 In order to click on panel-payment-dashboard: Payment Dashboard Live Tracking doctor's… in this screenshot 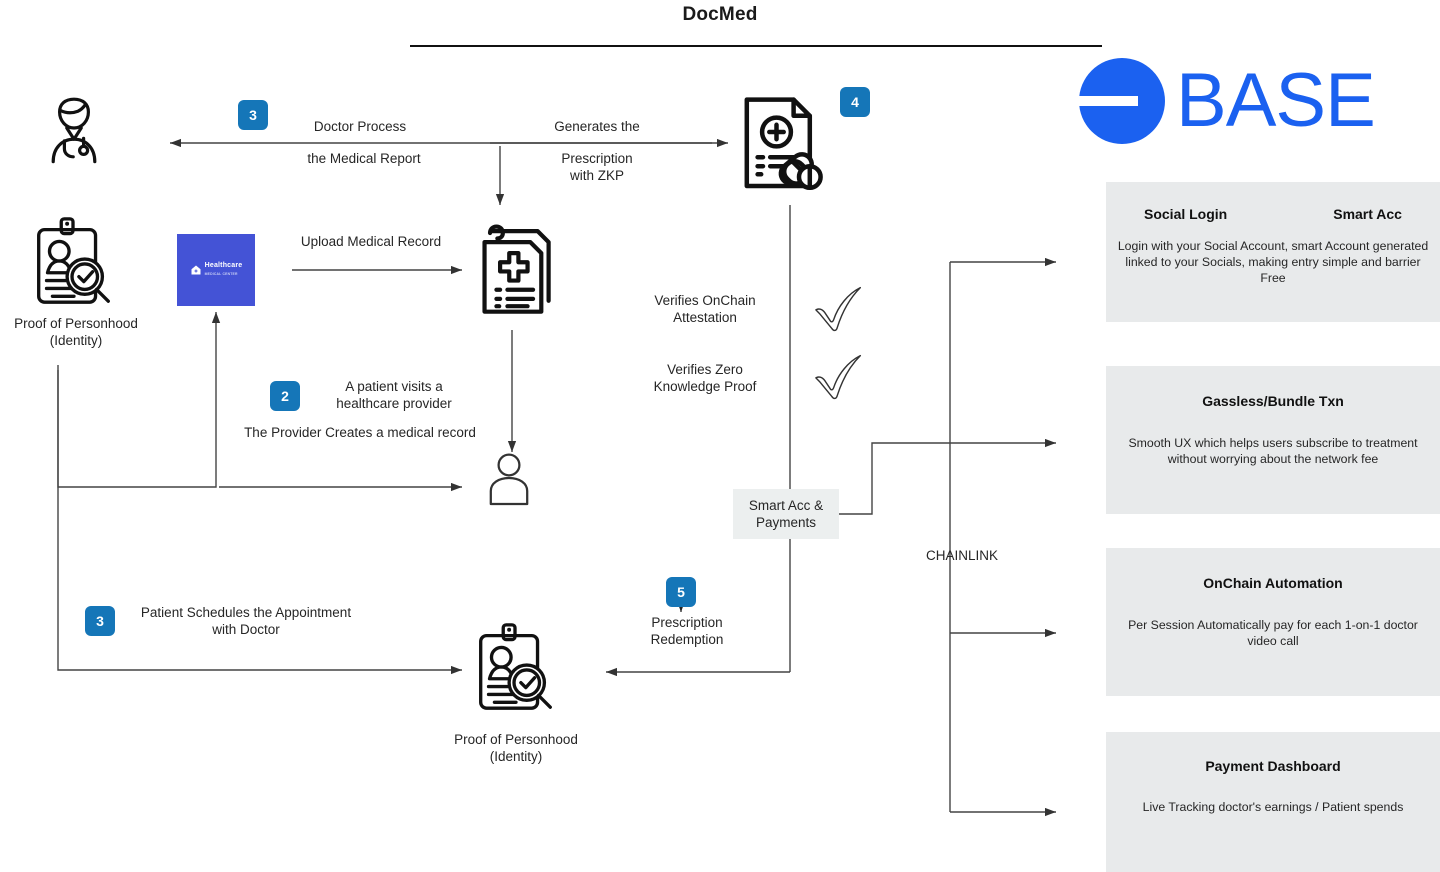, I will do `click(1273, 802)`.